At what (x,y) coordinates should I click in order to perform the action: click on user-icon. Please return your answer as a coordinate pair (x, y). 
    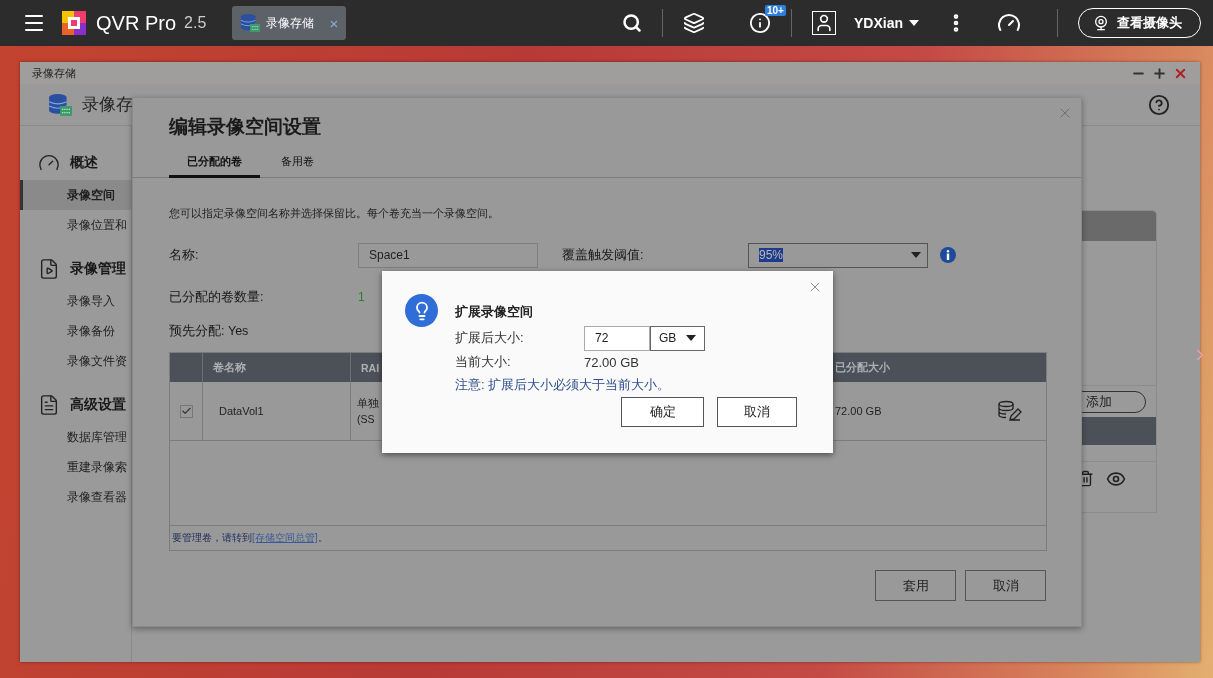
    Looking at the image, I should click on (824, 23).